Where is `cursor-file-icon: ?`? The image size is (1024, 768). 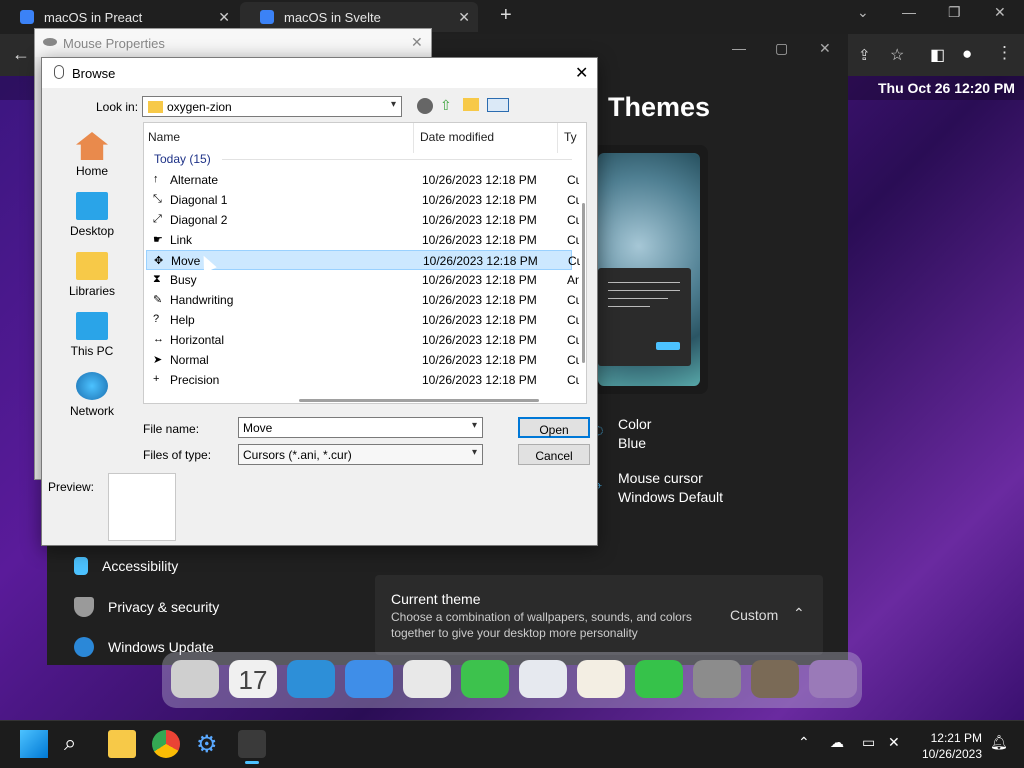 cursor-file-icon: ? is located at coordinates (156, 319).